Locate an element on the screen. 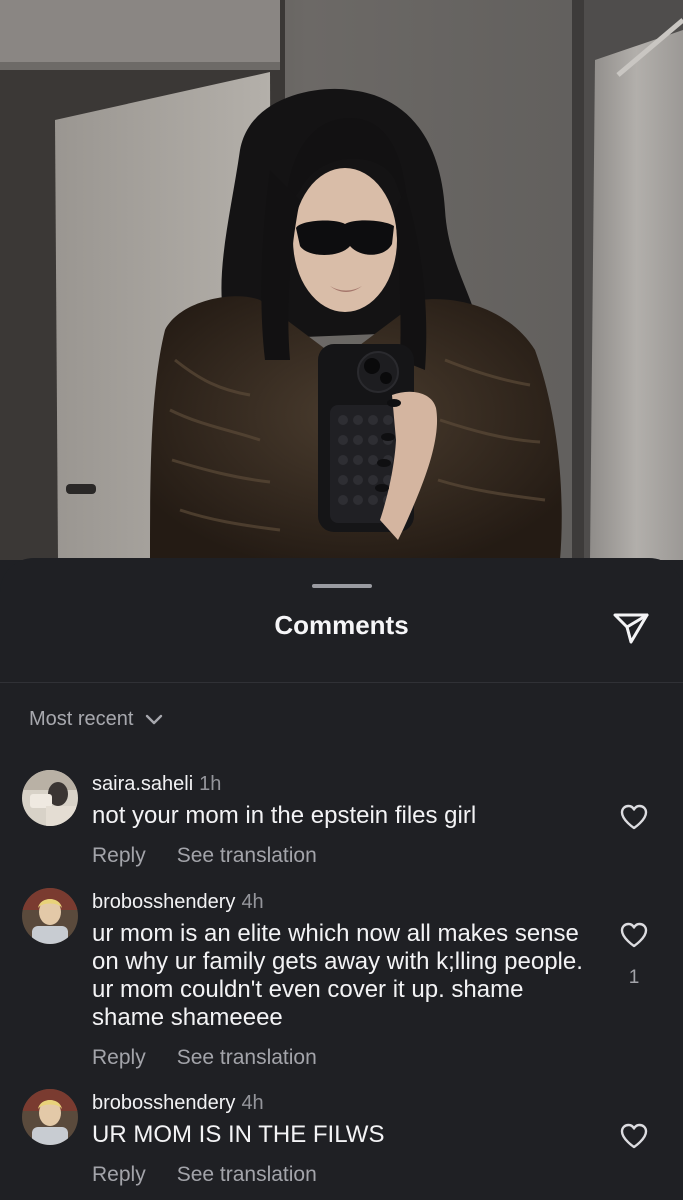 The image size is (683, 1200). timestamp: 1h is located at coordinates (210, 784).